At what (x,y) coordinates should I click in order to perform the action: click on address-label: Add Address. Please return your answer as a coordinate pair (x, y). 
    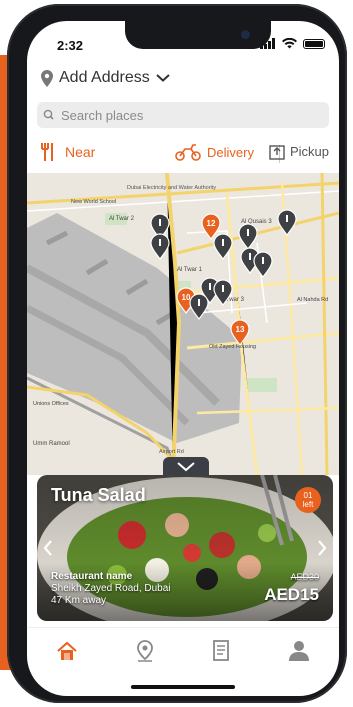
    Looking at the image, I should click on (104, 77).